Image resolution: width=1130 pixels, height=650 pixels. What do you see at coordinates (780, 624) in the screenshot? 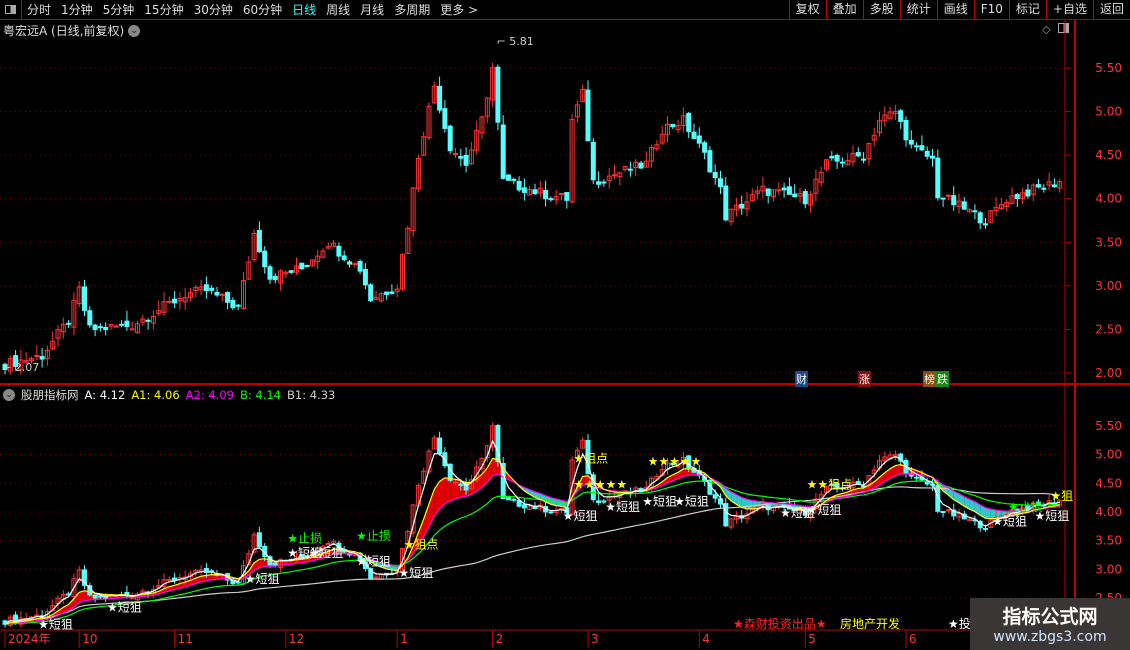
I see `footer-label: ★森财投资出品★` at bounding box center [780, 624].